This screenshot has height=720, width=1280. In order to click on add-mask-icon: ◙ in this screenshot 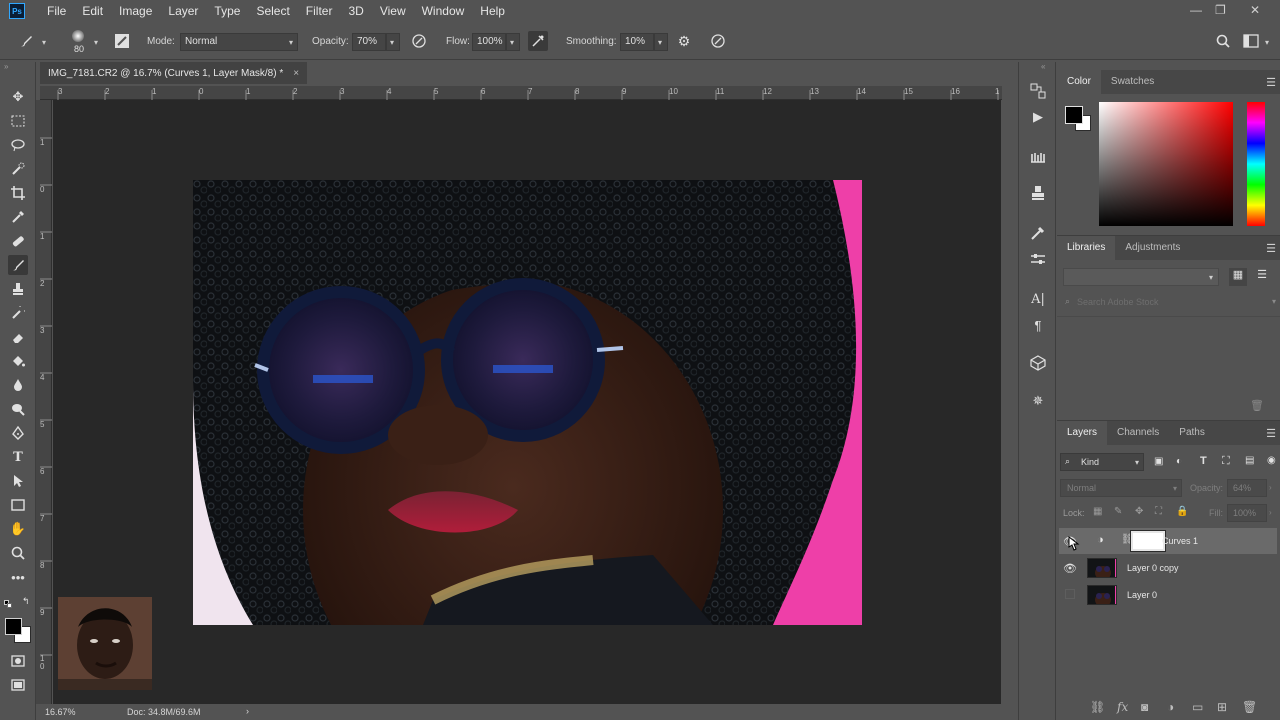, I will do `click(1144, 707)`.